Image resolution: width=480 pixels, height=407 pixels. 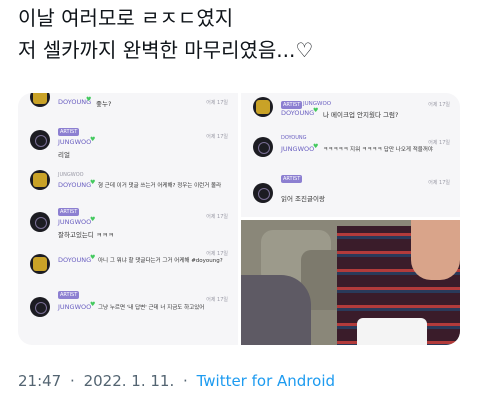 I want to click on chat-message: 읽어 조진글이랑, so click(x=303, y=199).